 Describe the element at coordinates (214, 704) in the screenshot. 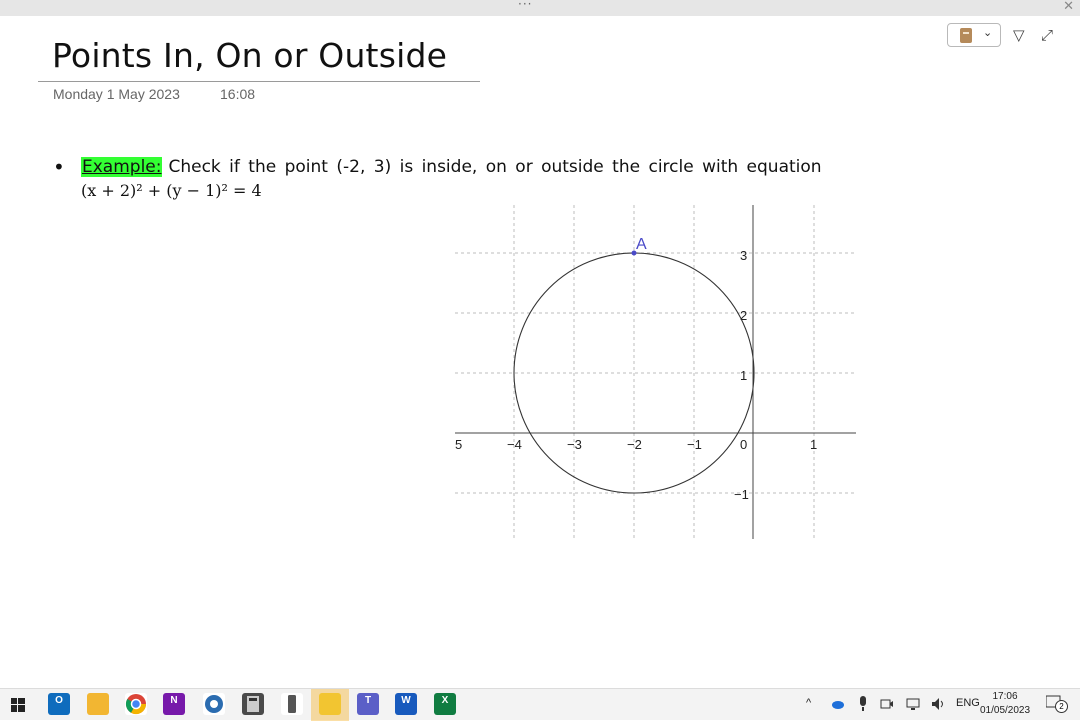

I see `remote-desktop-icon` at that location.